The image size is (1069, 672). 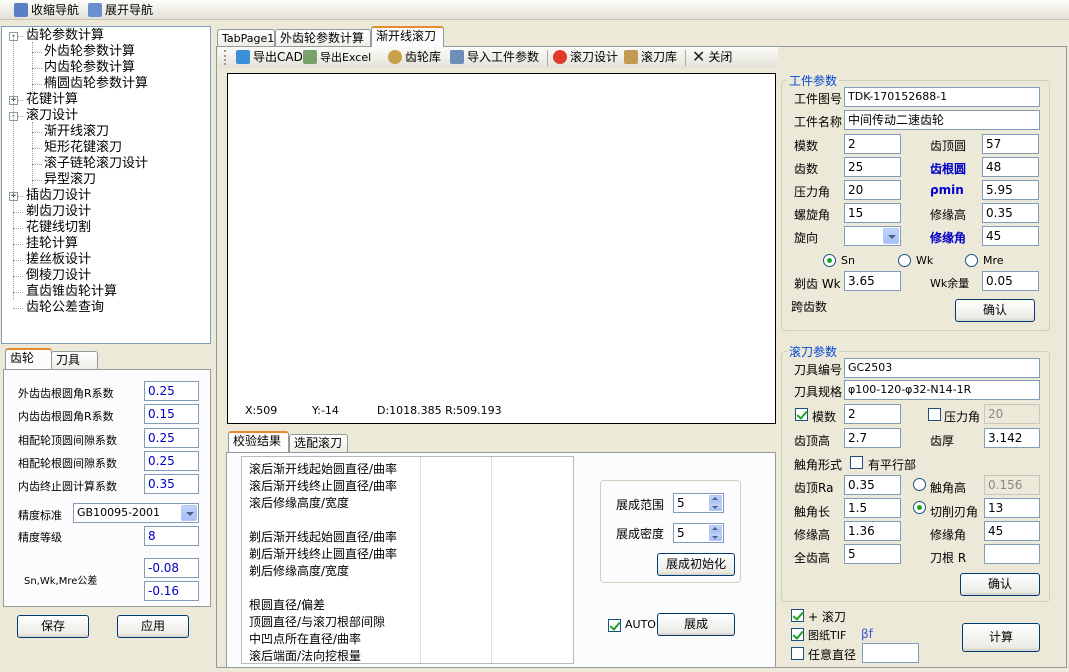 I want to click on tree-item: 倒棱刀设计, so click(x=58, y=276).